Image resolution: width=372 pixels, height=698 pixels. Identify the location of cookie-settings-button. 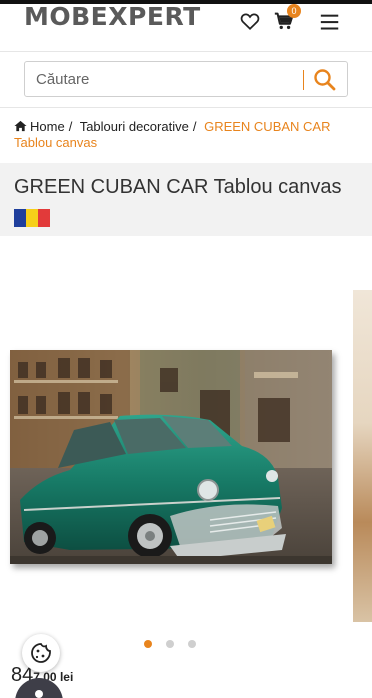
(41, 653).